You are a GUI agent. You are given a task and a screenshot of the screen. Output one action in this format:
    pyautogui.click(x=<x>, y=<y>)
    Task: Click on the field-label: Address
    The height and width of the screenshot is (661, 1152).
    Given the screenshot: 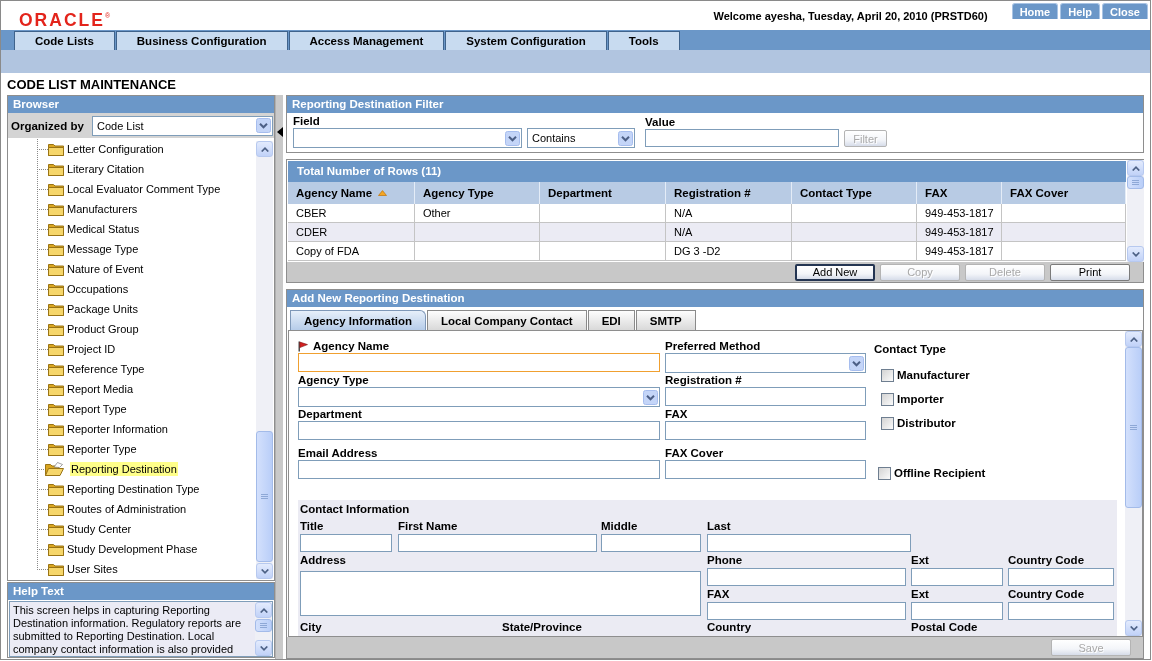 What is the action you would take?
    pyautogui.click(x=324, y=560)
    